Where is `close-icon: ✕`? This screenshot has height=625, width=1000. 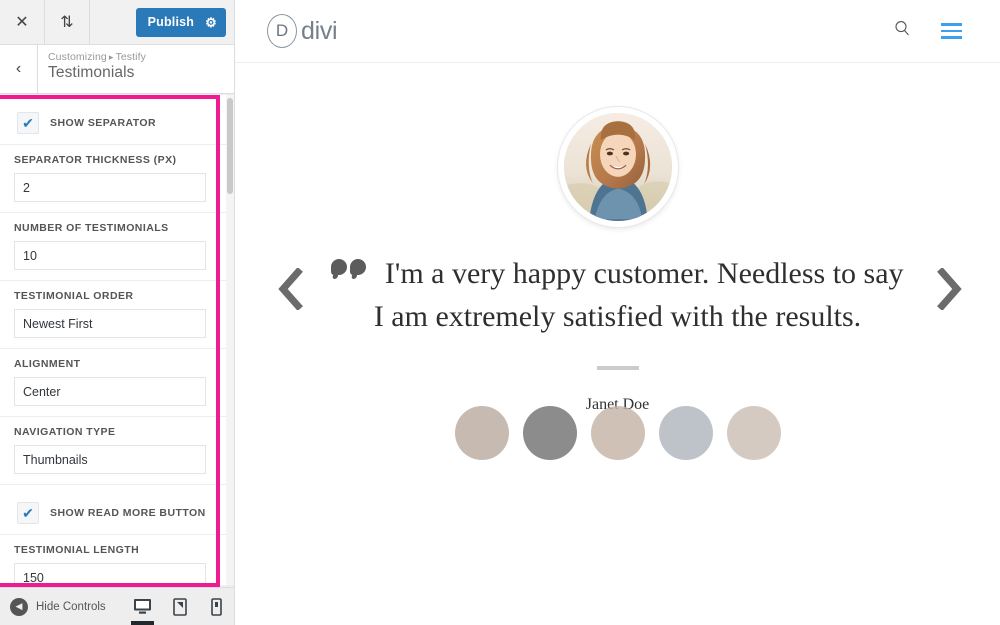 close-icon: ✕ is located at coordinates (22, 22).